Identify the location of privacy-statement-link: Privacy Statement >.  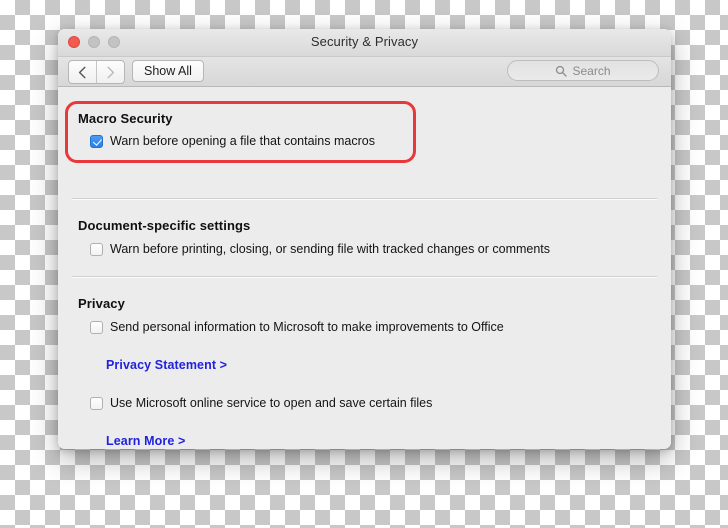
(166, 365).